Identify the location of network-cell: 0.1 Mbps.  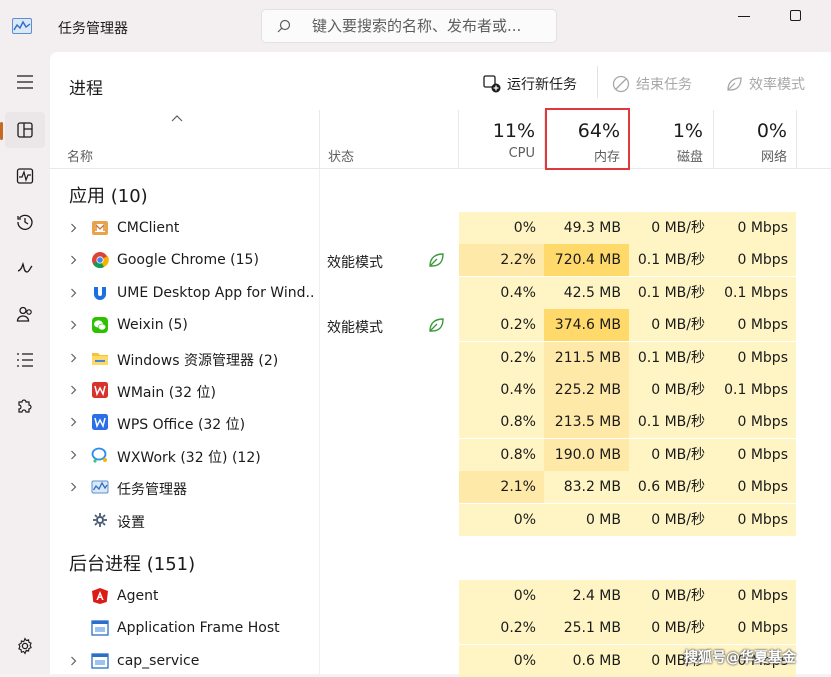
(754, 390).